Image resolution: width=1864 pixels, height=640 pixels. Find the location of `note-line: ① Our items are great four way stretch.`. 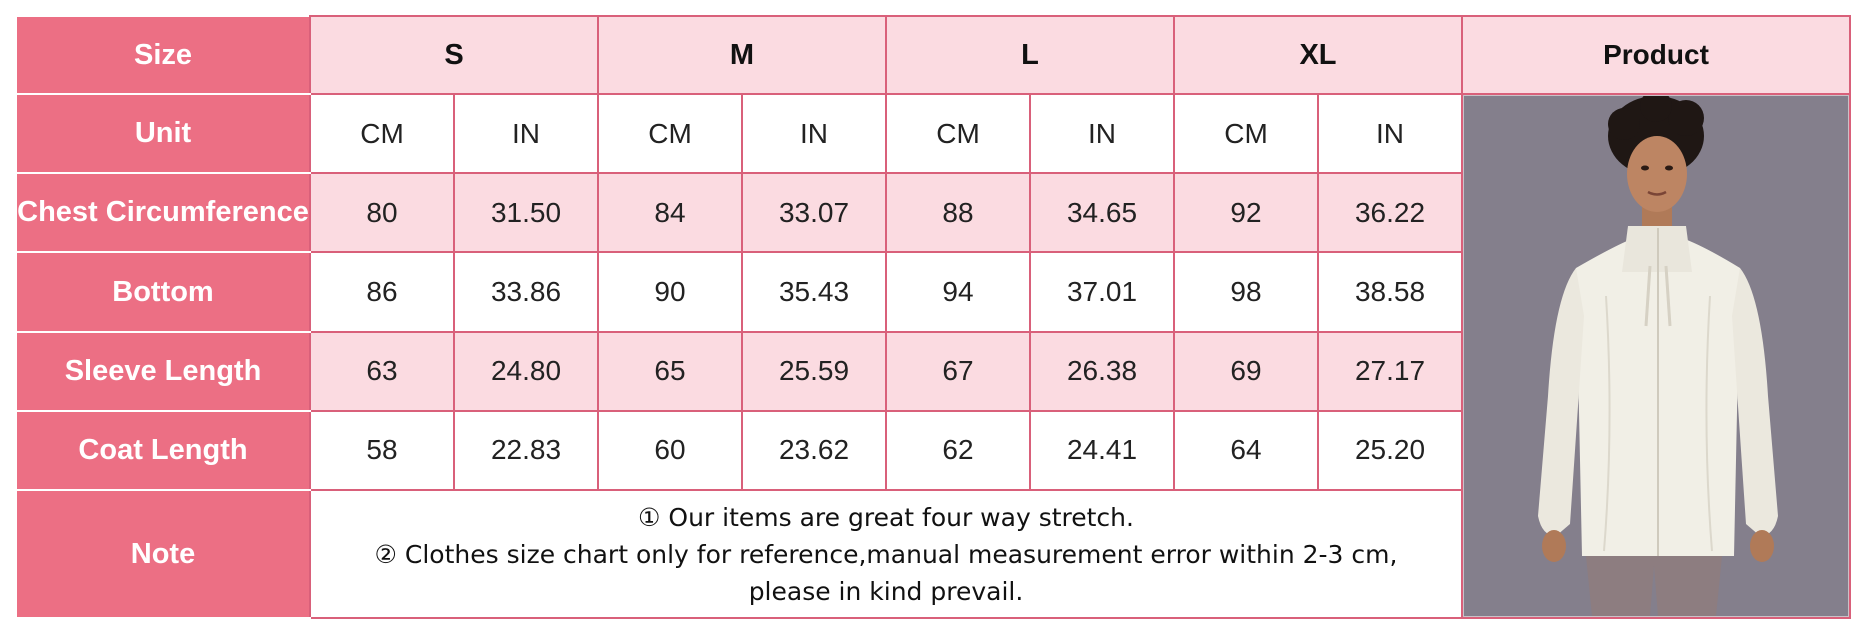

note-line: ① Our items are great four way stretch. is located at coordinates (886, 517).